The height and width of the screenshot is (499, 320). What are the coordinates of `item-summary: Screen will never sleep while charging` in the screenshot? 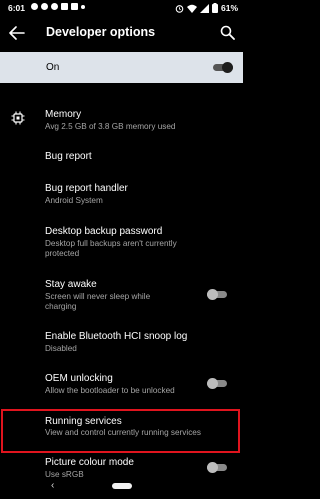 It's located at (98, 301).